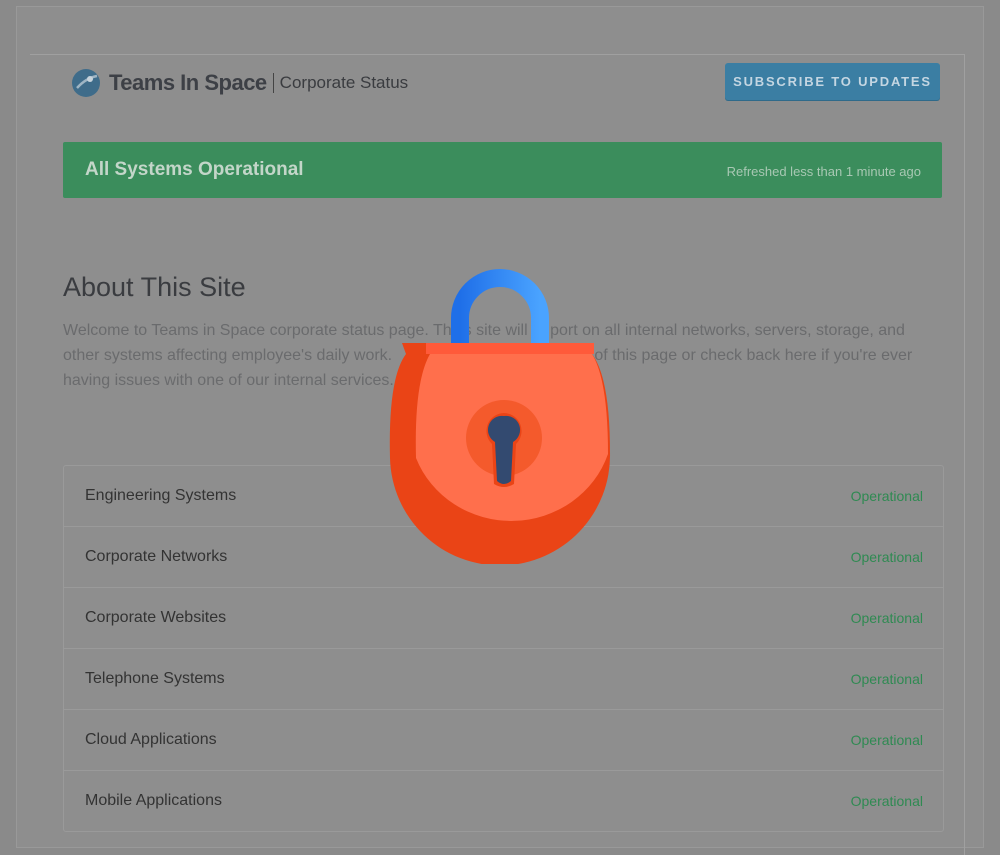  Describe the element at coordinates (156, 617) in the screenshot. I see `component-name: Corporate Websites` at that location.